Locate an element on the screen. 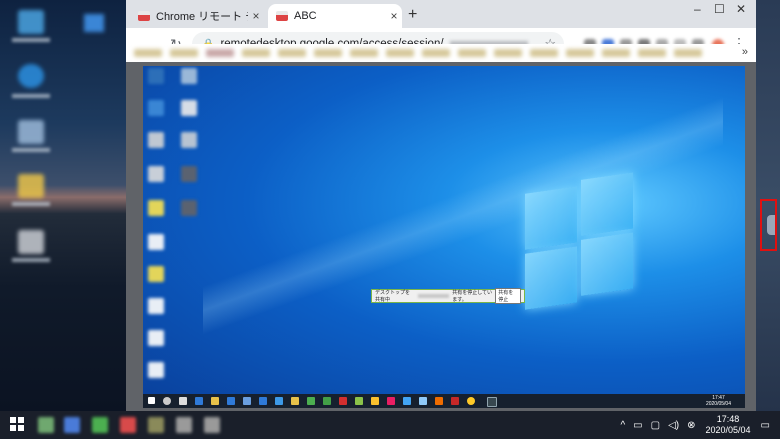 The image size is (780, 439). remote-explorer-icon is located at coordinates (215, 401).